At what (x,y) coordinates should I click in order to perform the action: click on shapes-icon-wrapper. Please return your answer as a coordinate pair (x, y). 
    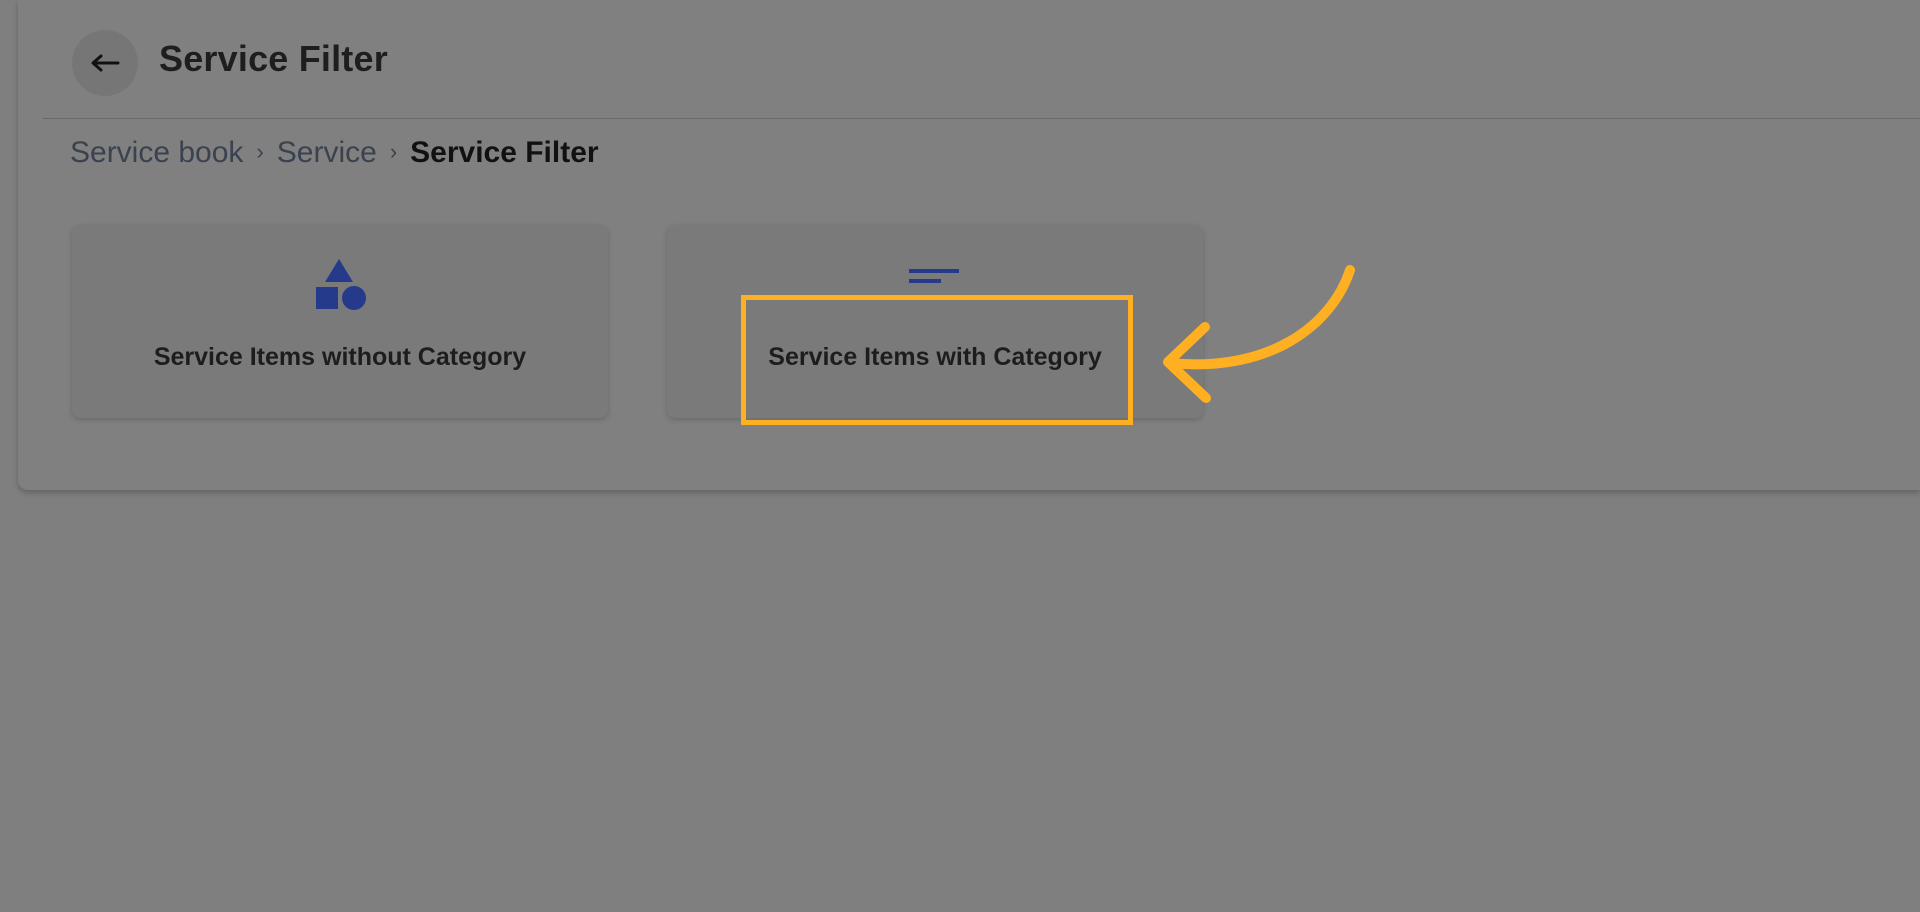
    Looking at the image, I should click on (340, 285).